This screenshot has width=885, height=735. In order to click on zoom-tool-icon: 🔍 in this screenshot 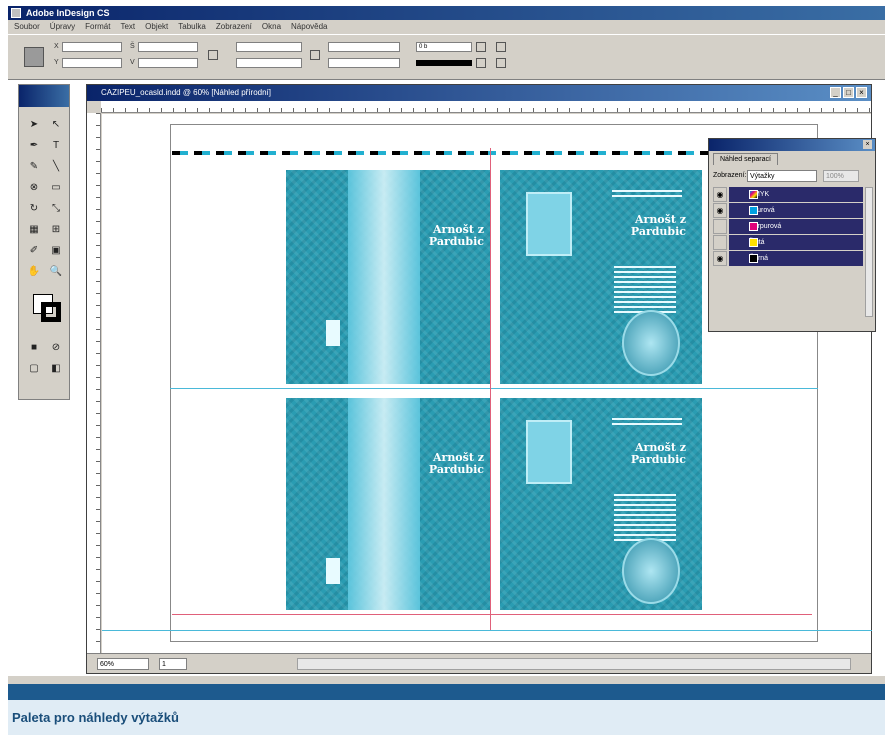, I will do `click(56, 271)`.